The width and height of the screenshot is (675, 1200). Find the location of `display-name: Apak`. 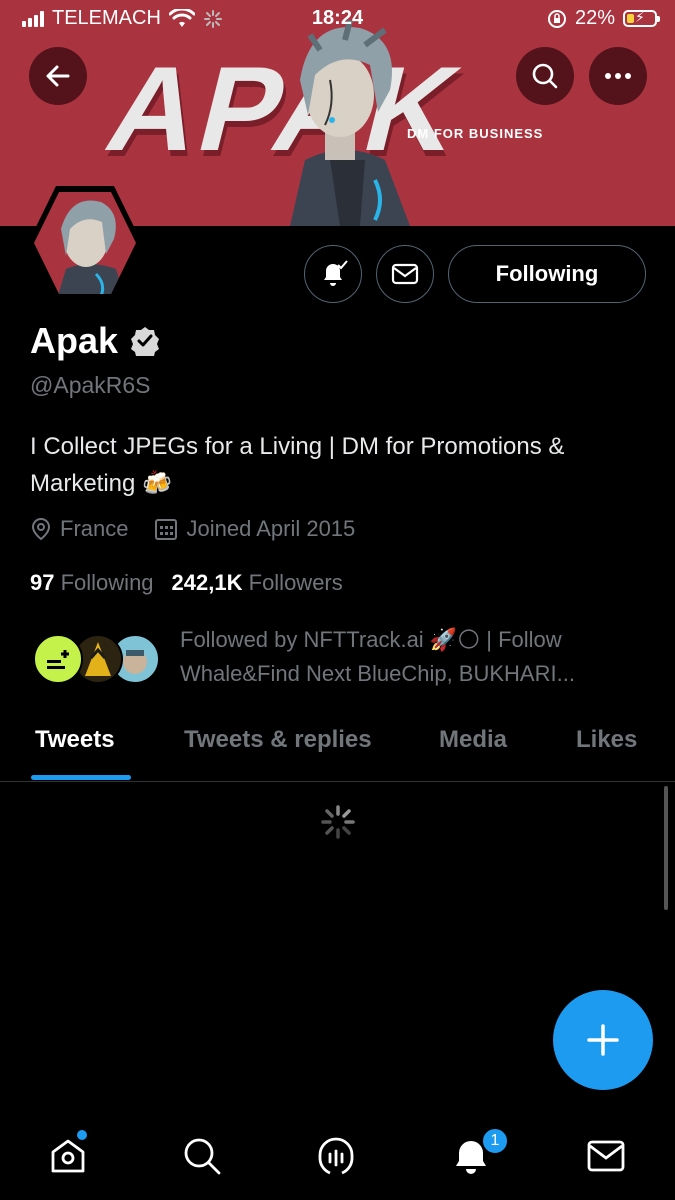

display-name: Apak is located at coordinates (74, 340).